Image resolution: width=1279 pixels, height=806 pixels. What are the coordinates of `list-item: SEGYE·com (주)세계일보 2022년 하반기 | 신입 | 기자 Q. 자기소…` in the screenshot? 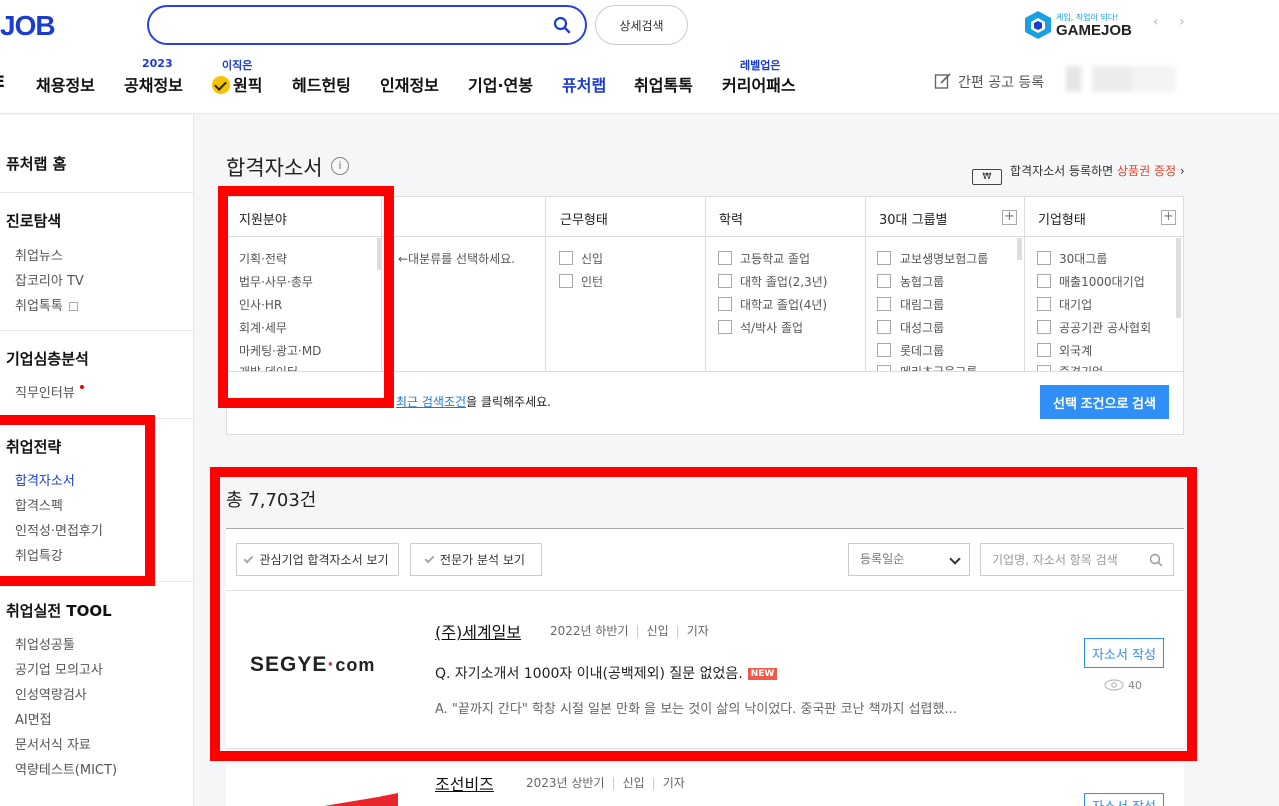 It's located at (705, 669).